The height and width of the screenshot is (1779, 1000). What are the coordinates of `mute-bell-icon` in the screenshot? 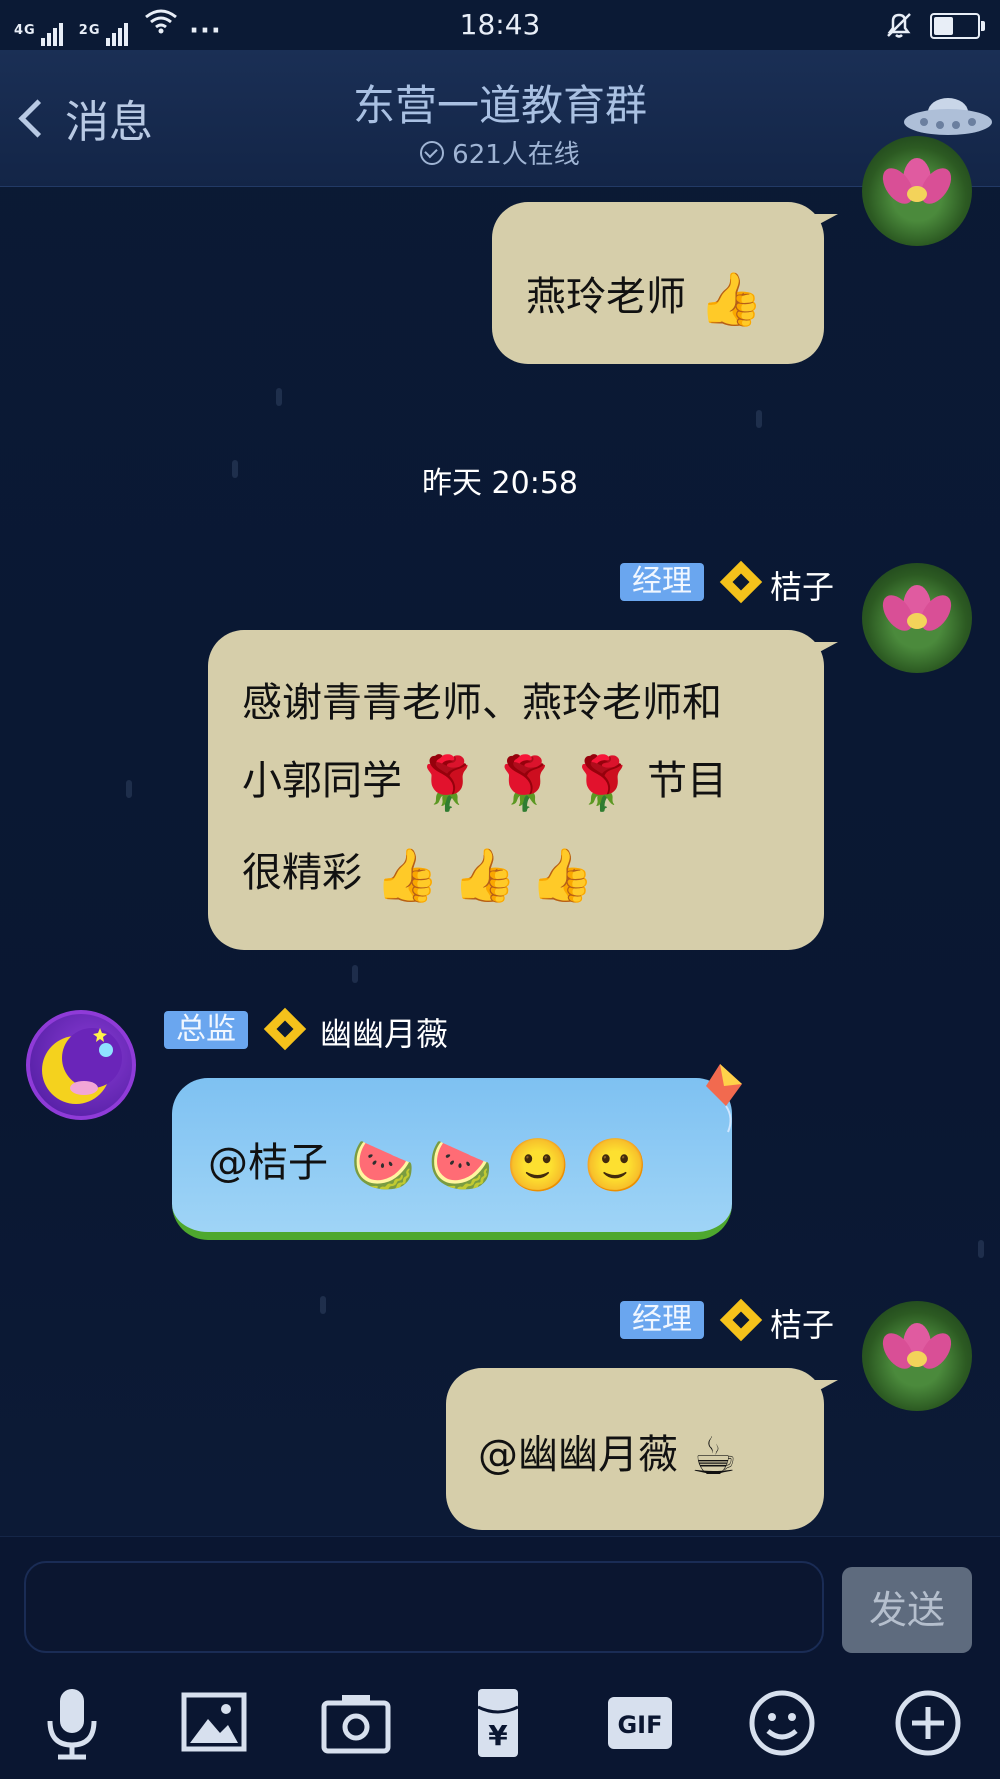 It's located at (899, 28).